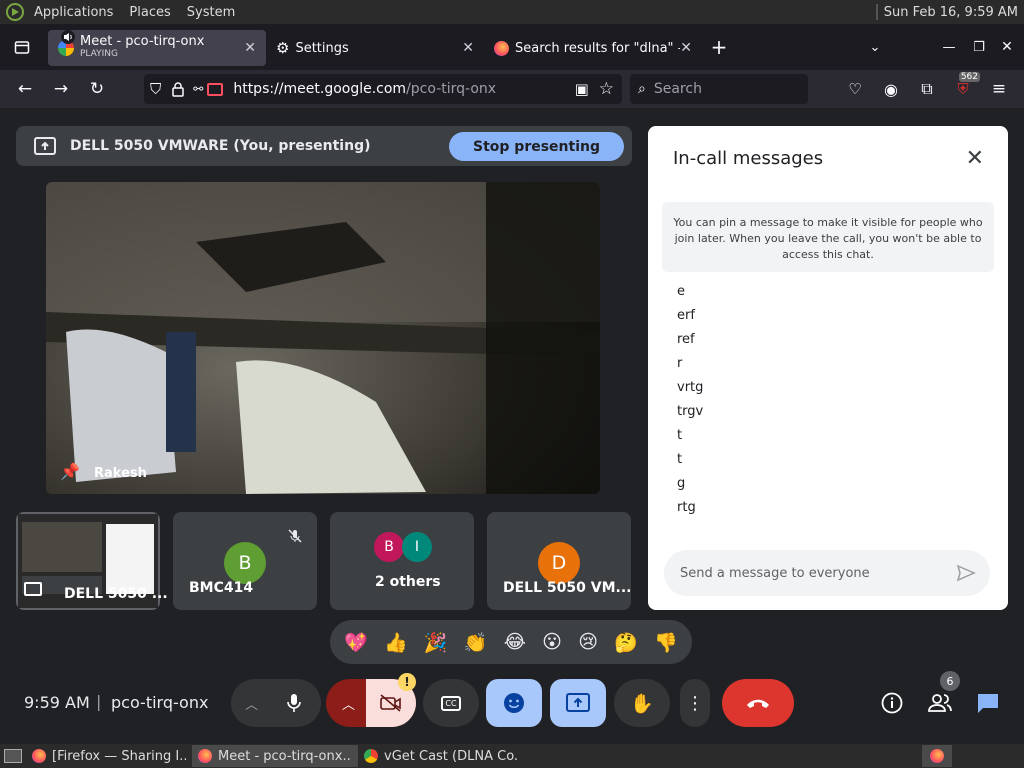  What do you see at coordinates (642, 703) in the screenshot?
I see `raise-hand-button: ✋` at bounding box center [642, 703].